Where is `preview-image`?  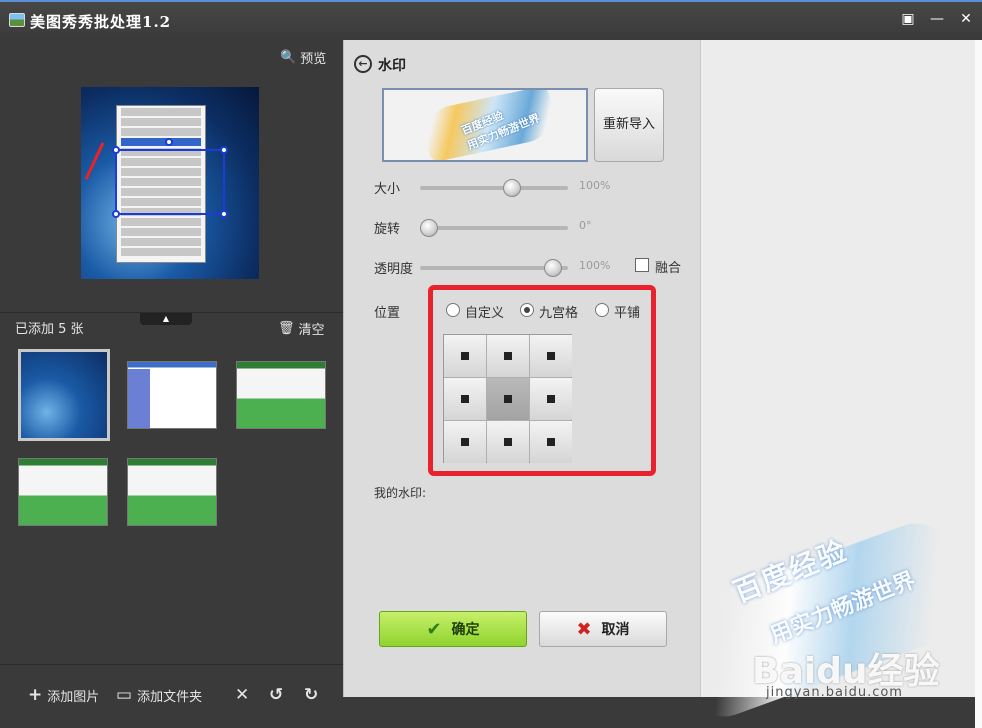
preview-image is located at coordinates (170, 183).